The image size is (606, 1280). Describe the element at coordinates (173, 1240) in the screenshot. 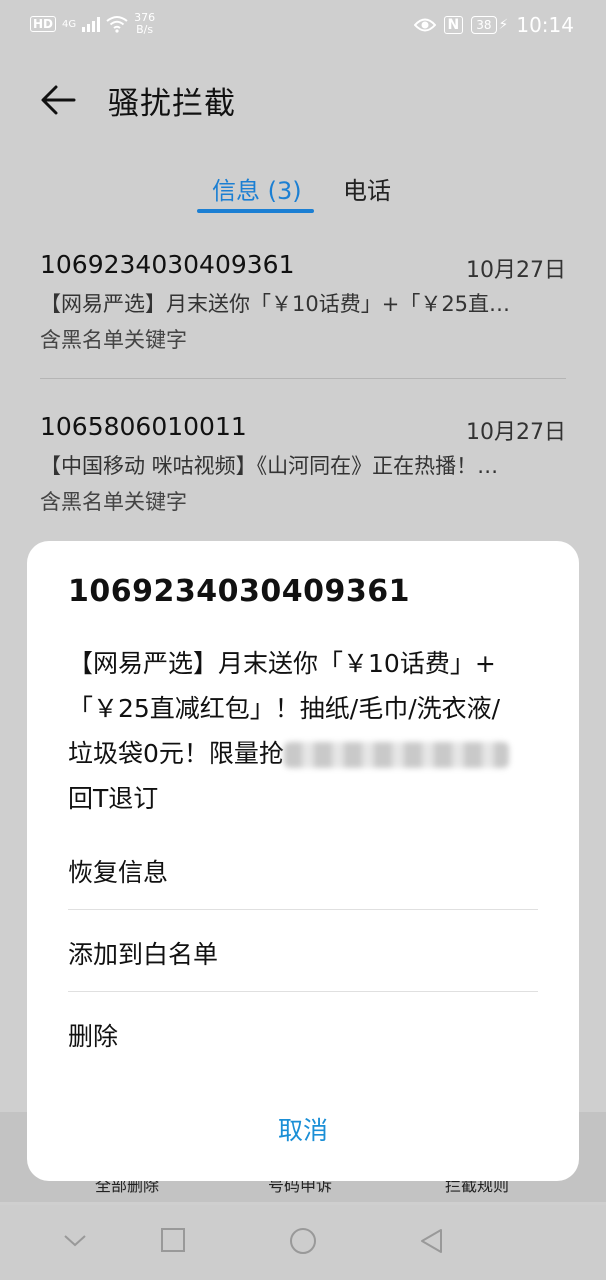

I see `recents-square-icon` at that location.